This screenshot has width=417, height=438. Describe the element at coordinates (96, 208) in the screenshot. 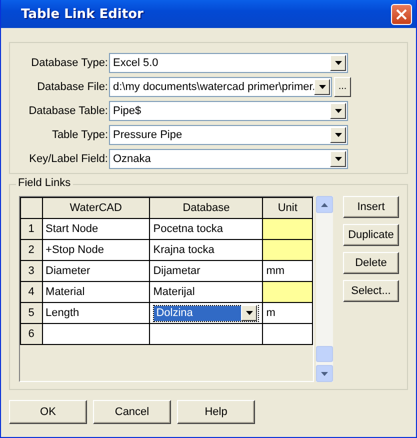

I see `column-header: WaterCAD` at that location.